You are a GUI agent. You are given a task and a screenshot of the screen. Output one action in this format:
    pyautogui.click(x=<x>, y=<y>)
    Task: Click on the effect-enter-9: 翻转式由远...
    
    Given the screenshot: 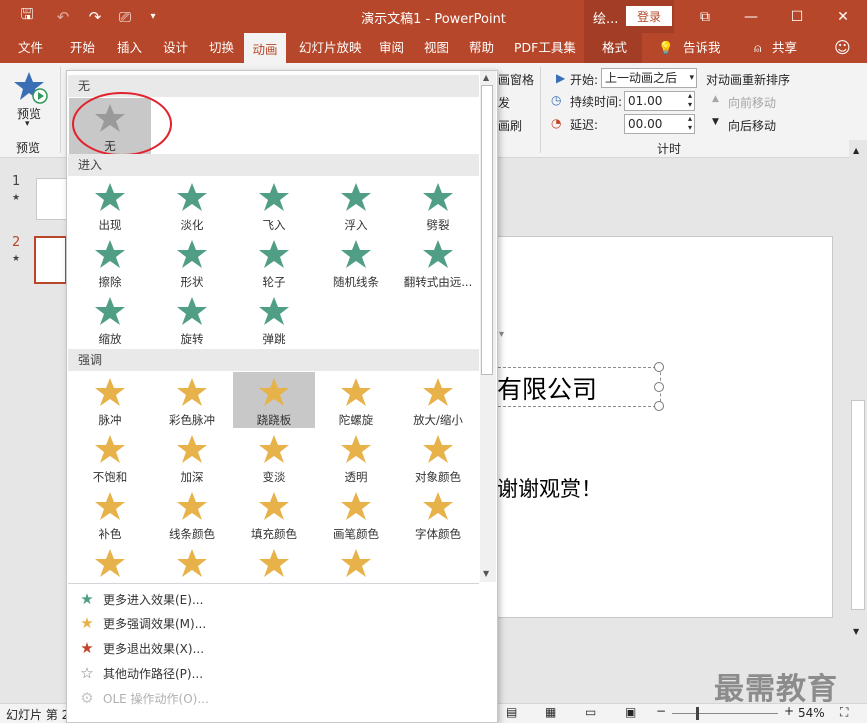 What is the action you would take?
    pyautogui.click(x=438, y=262)
    